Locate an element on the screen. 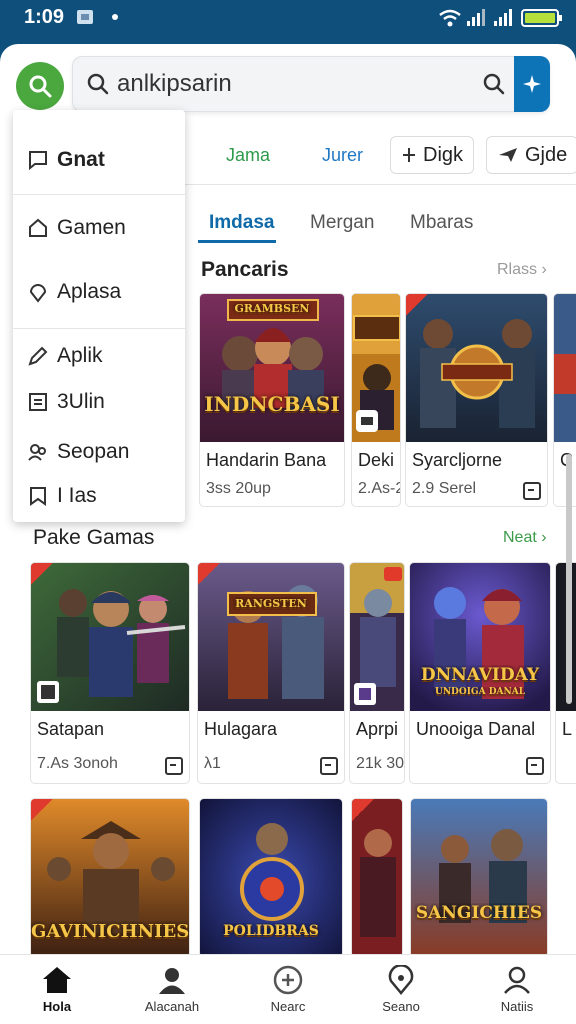 The height and width of the screenshot is (1024, 576). game-meta: 2.9 Serel is located at coordinates (444, 488).